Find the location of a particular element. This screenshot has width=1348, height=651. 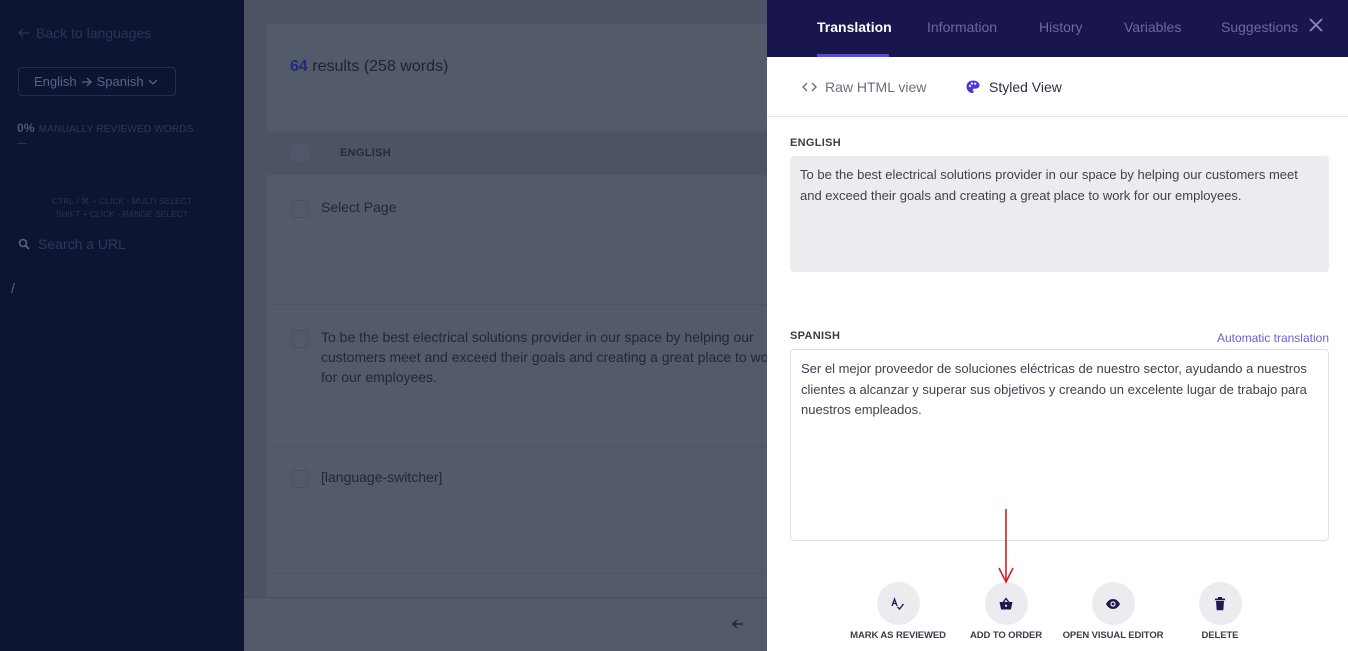

tab-information: Information is located at coordinates (962, 27).